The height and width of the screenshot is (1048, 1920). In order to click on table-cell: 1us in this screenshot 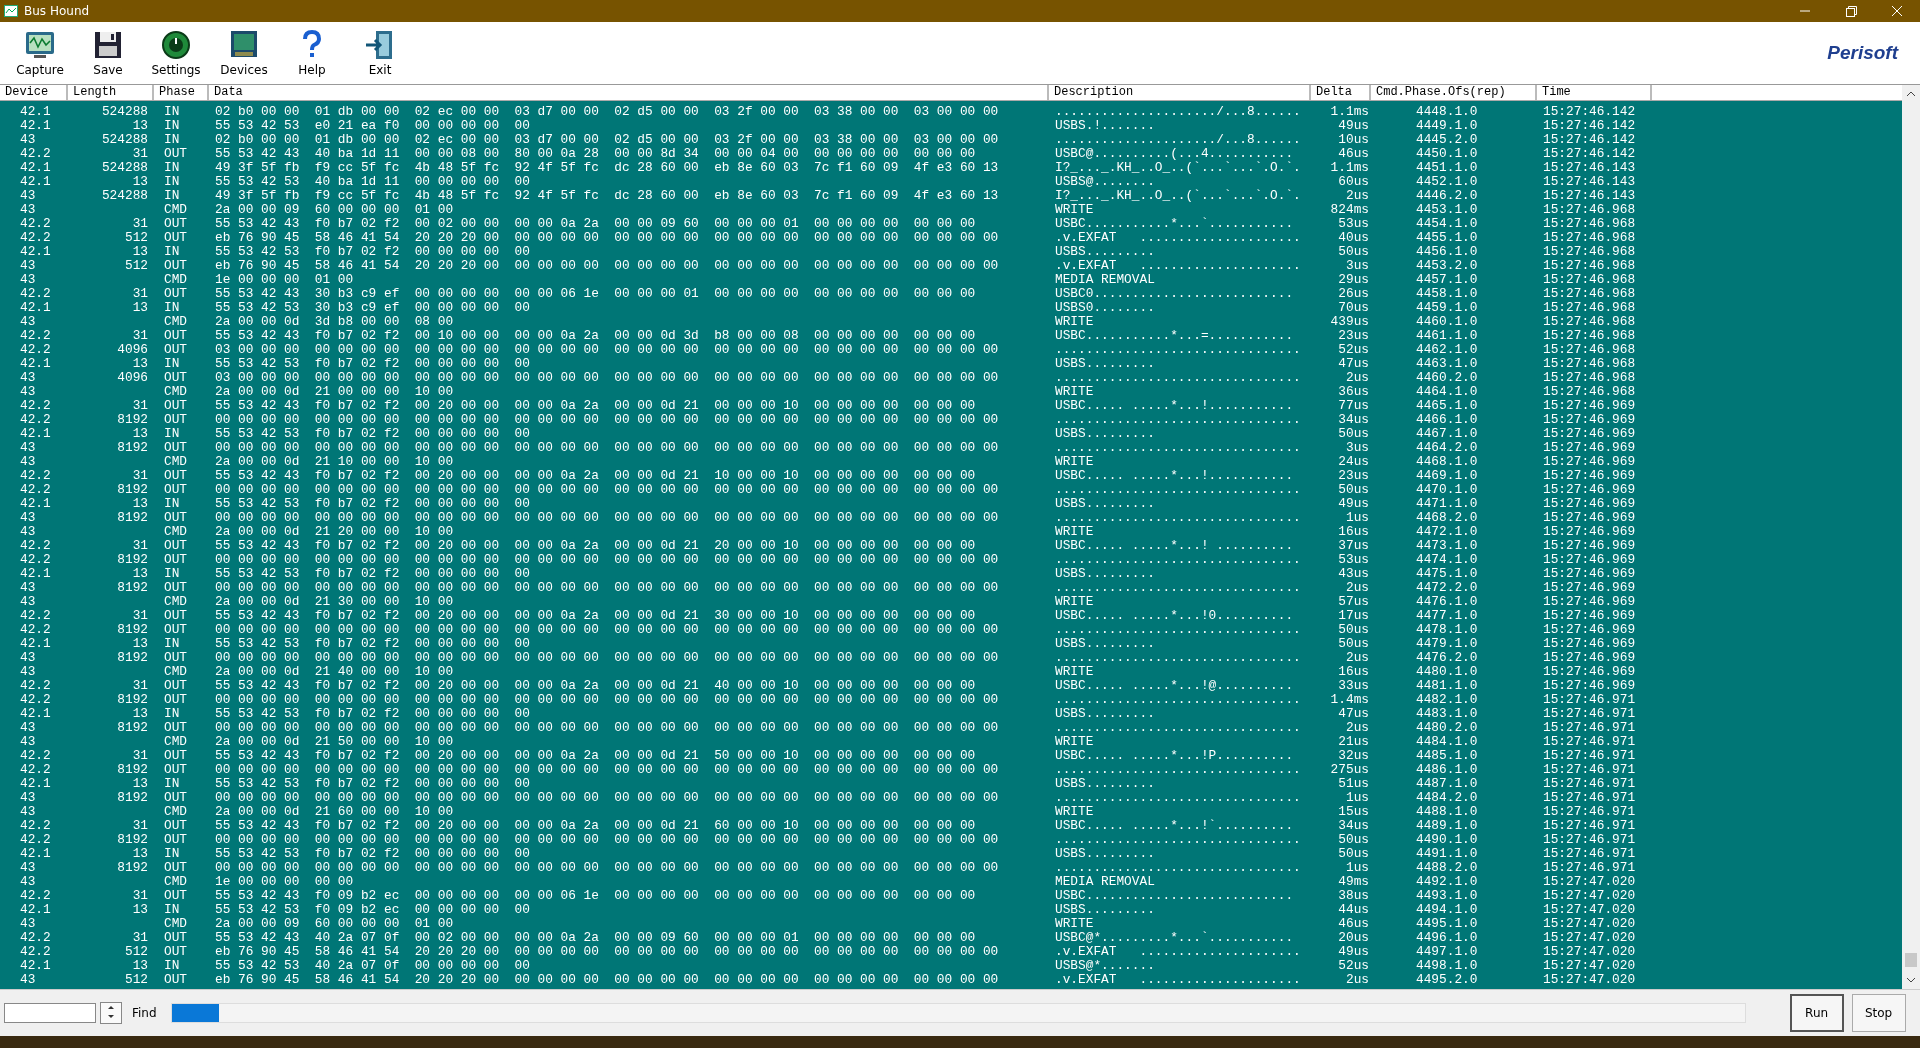, I will do `click(1357, 797)`.